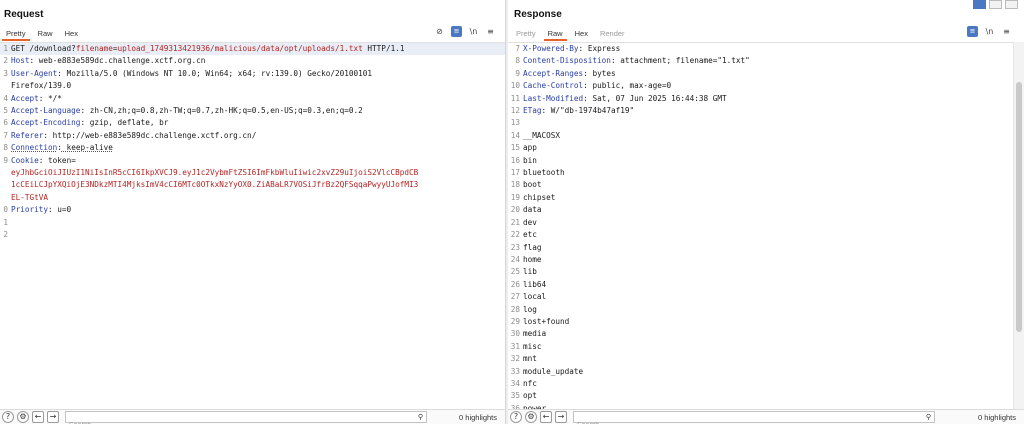 Image resolution: width=1024 pixels, height=424 pixels. Describe the element at coordinates (539, 197) in the screenshot. I see `text-line: chipset` at that location.